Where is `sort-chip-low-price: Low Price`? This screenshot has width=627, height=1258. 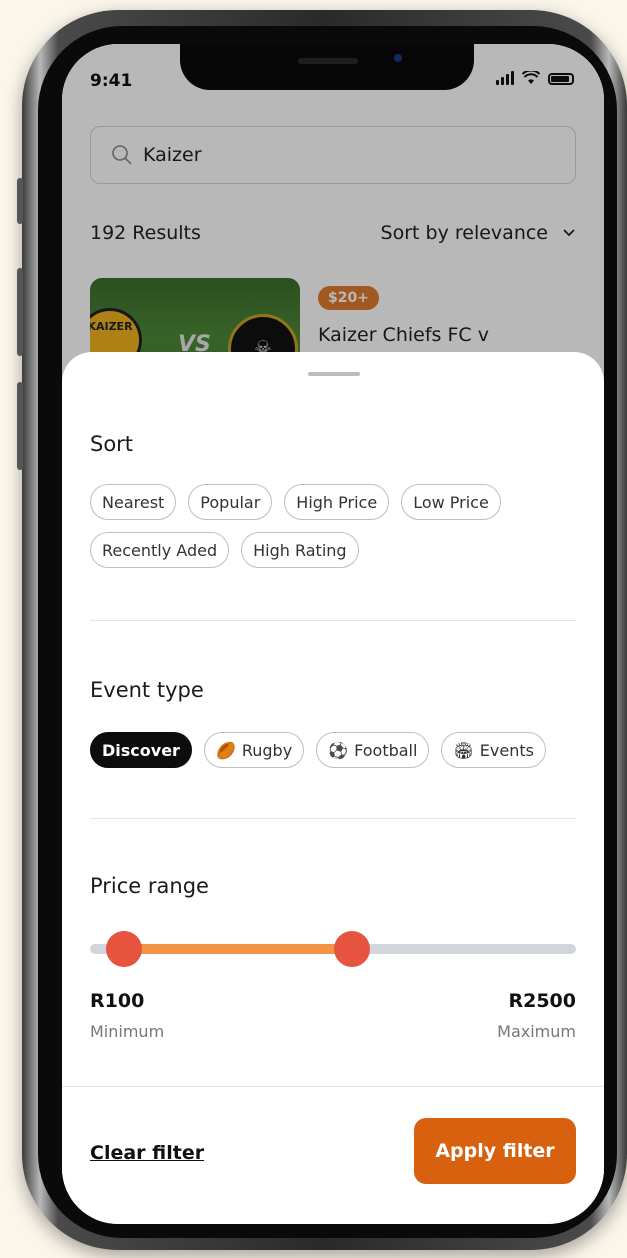 sort-chip-low-price: Low Price is located at coordinates (451, 502).